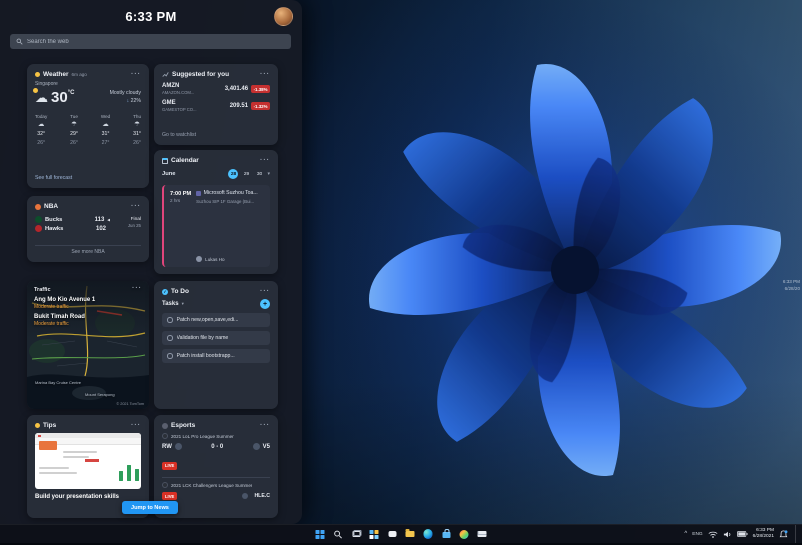 The width and height of the screenshot is (802, 545). I want to click on weather-precipitation: 22%, so click(135, 101).